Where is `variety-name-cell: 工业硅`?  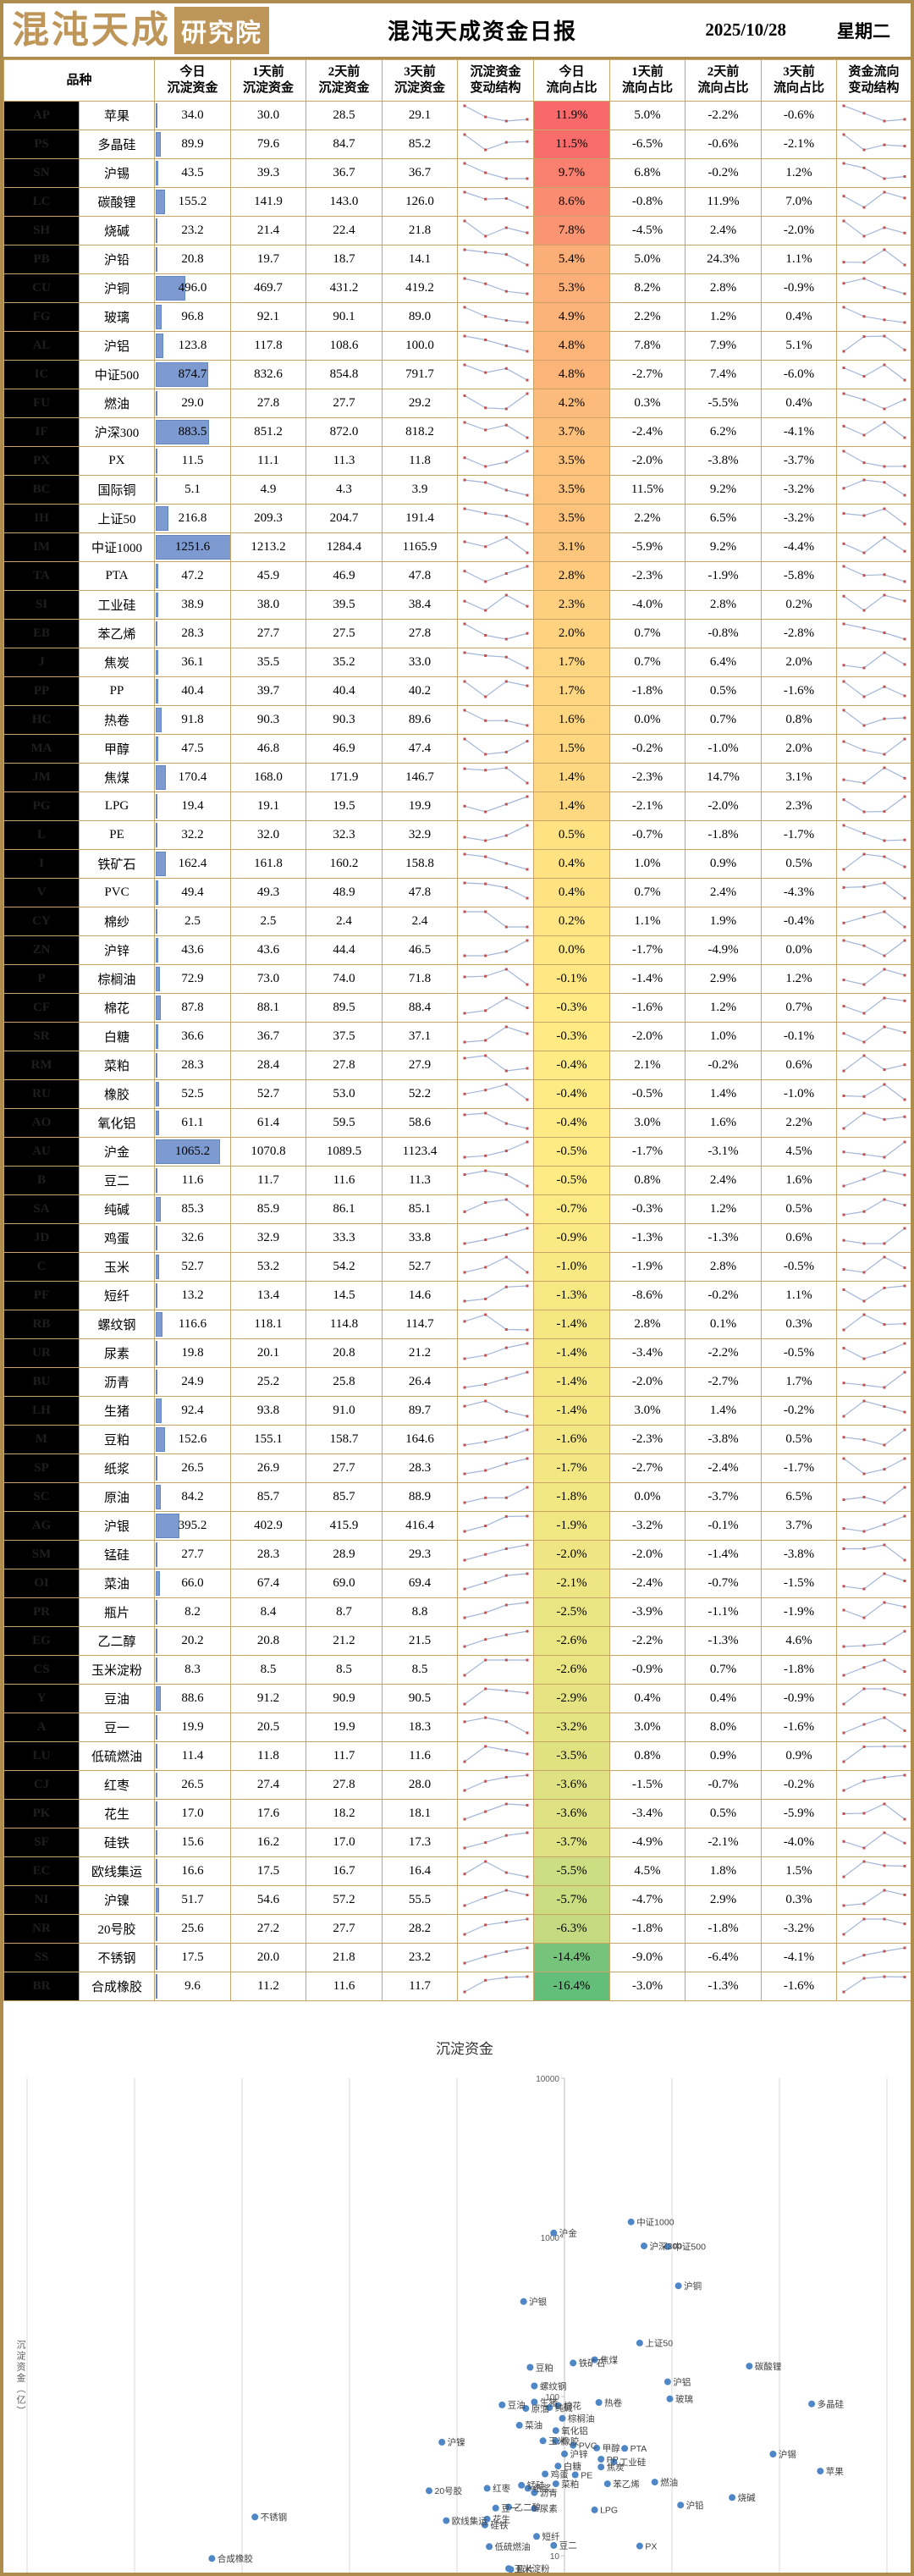
variety-name-cell: 工业硅 is located at coordinates (117, 605).